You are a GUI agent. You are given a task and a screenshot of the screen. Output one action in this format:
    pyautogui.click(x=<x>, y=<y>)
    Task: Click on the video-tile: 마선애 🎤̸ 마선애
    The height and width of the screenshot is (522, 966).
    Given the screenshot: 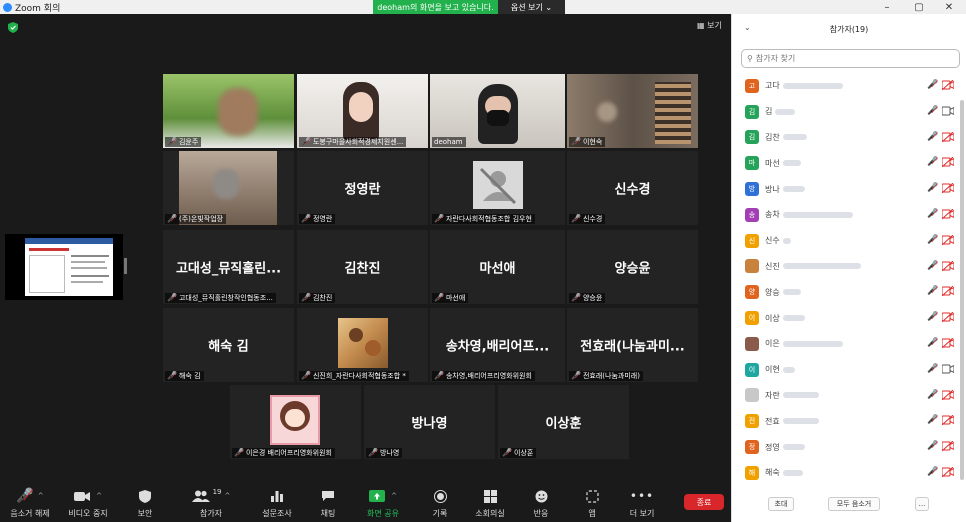 What is the action you would take?
    pyautogui.click(x=497, y=267)
    